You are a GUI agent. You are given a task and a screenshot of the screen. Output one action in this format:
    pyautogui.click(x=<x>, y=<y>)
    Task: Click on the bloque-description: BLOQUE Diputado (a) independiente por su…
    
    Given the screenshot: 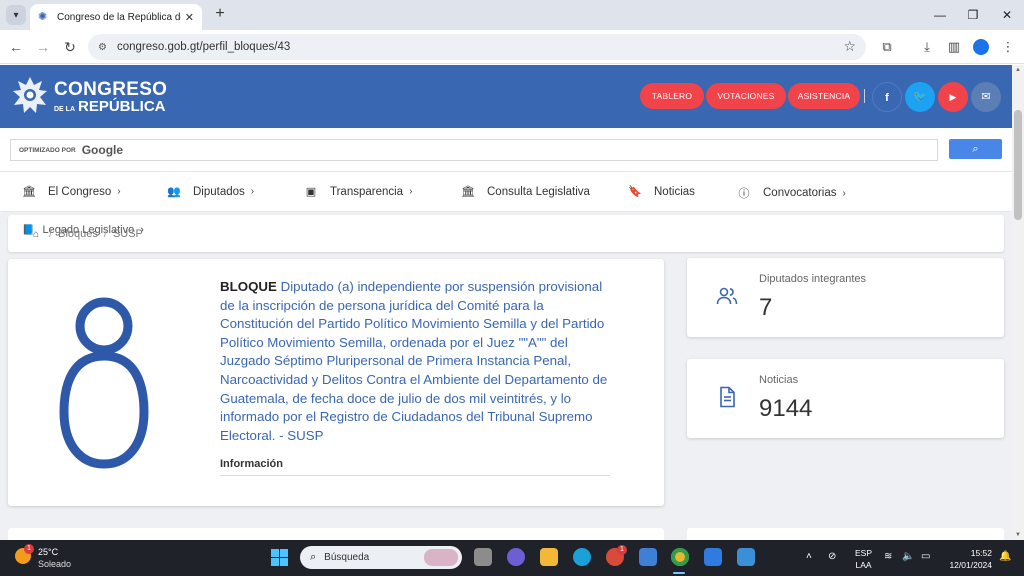 What is the action you would take?
    pyautogui.click(x=417, y=361)
    